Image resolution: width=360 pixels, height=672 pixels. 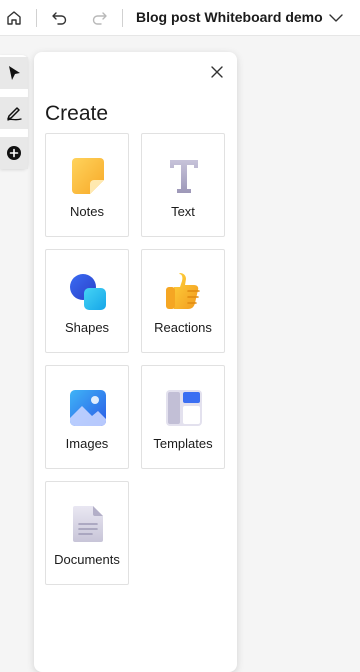 What do you see at coordinates (60, 18) in the screenshot?
I see `undo-icon` at bounding box center [60, 18].